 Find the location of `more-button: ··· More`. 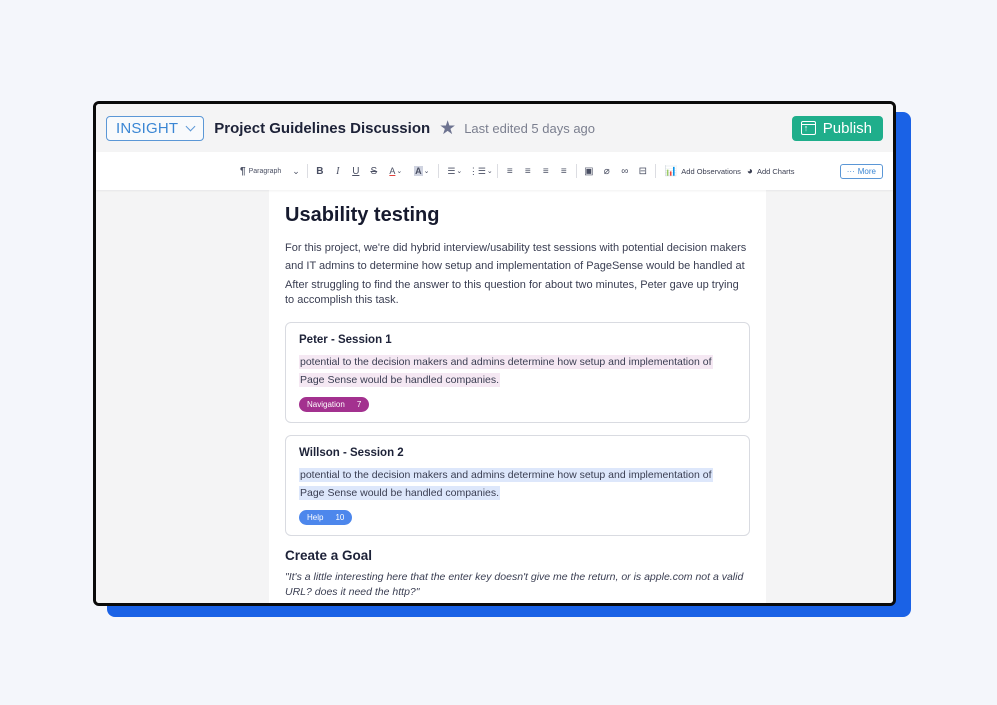

more-button: ··· More is located at coordinates (861, 171).